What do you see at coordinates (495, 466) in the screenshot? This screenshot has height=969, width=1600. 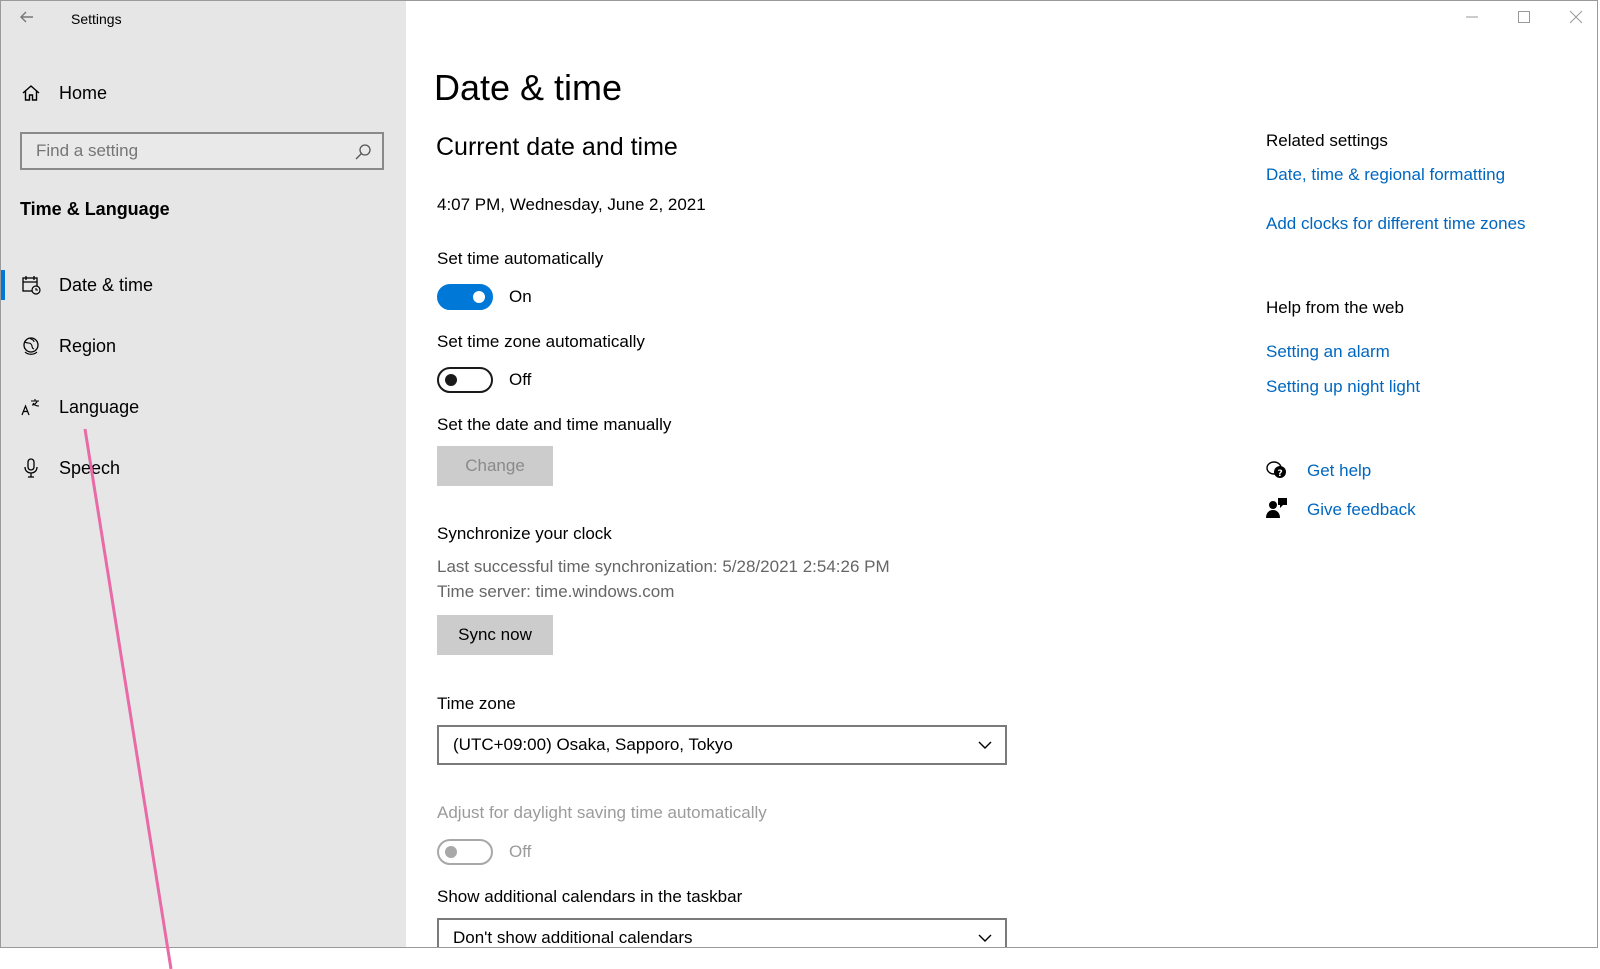 I see `change-button: Change` at bounding box center [495, 466].